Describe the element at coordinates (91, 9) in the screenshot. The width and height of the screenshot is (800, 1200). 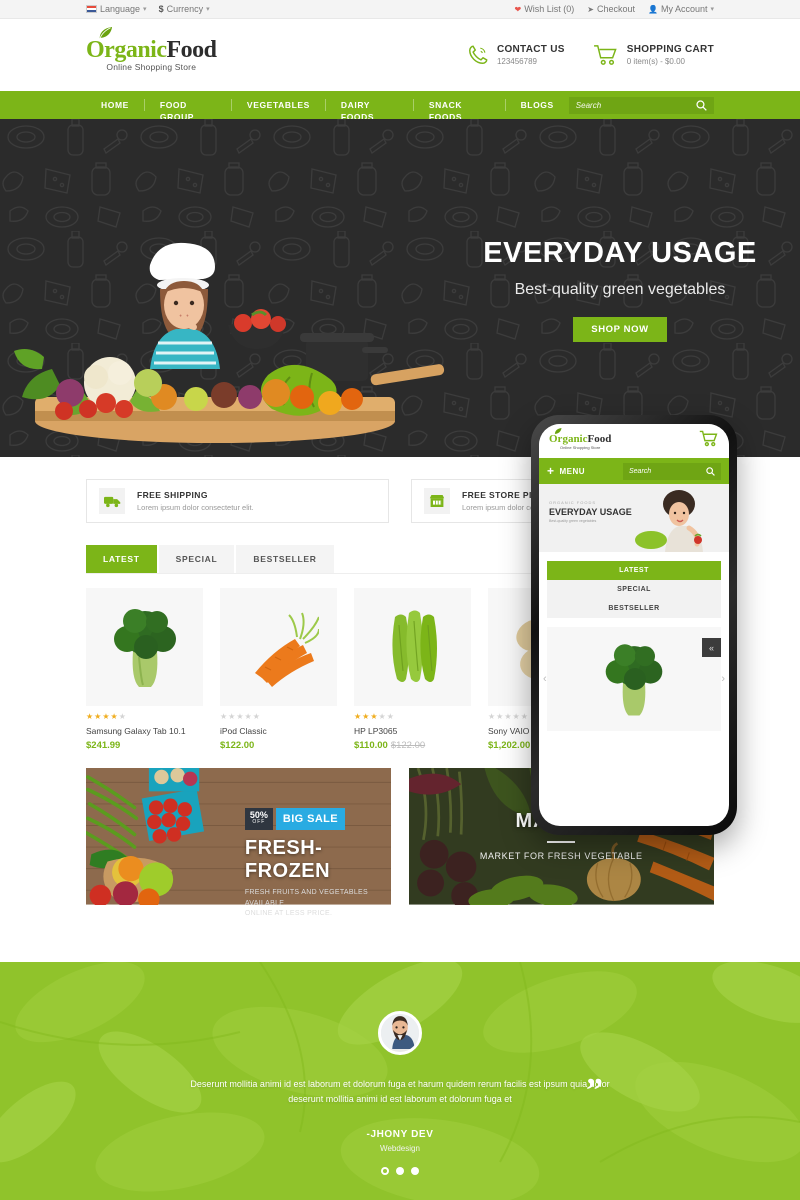
I see `flag-icon` at that location.